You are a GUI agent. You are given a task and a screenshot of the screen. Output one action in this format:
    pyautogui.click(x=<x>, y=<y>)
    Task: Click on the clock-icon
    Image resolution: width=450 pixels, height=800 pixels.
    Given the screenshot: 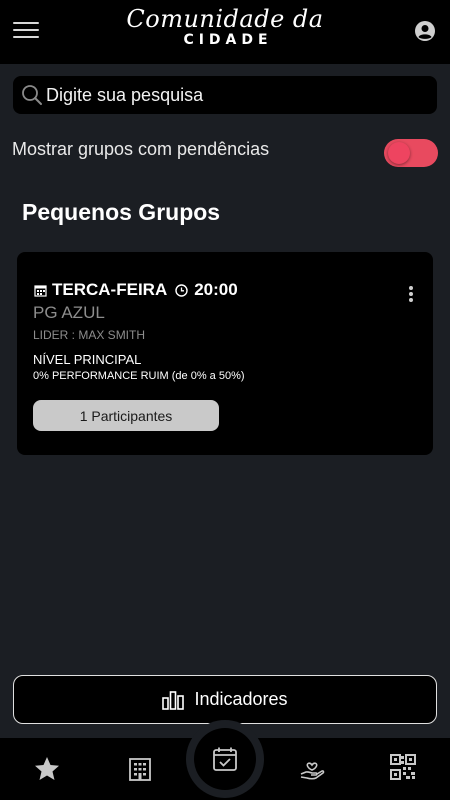 What is the action you would take?
    pyautogui.click(x=181, y=290)
    